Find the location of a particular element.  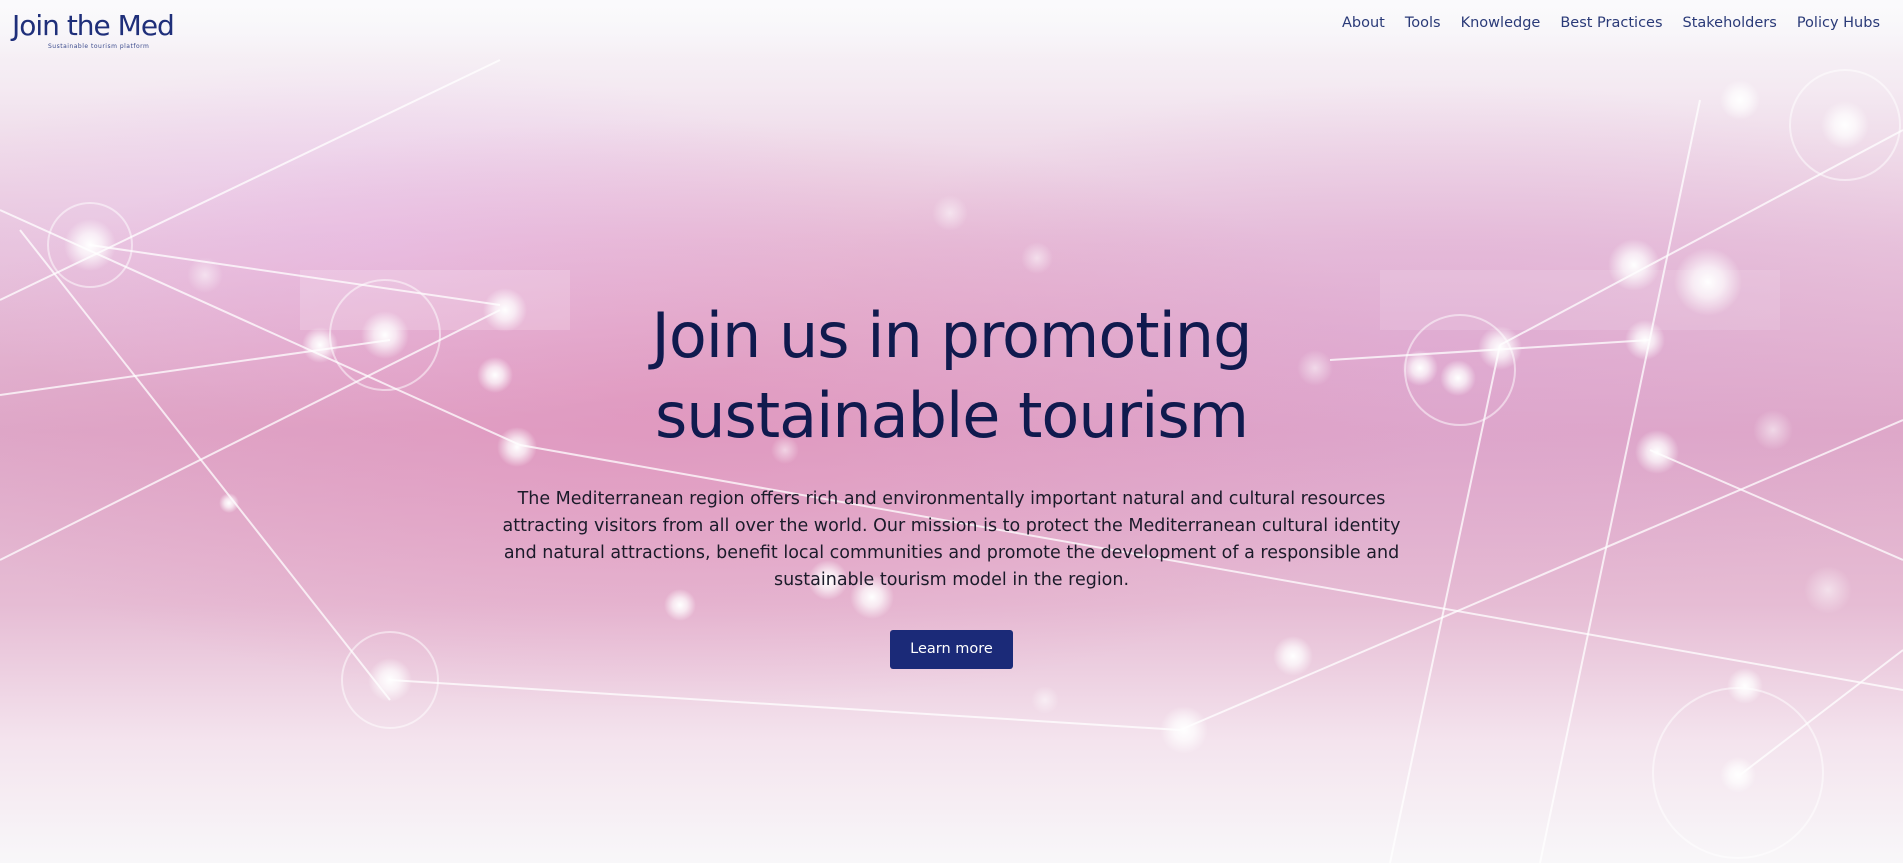

hero-title: Join us in promoting sustainable tourism is located at coordinates (952, 375).